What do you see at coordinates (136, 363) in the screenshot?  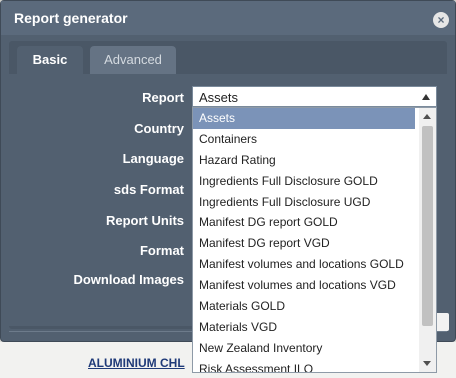 I see `background-link: ALUMINIUM CHL` at bounding box center [136, 363].